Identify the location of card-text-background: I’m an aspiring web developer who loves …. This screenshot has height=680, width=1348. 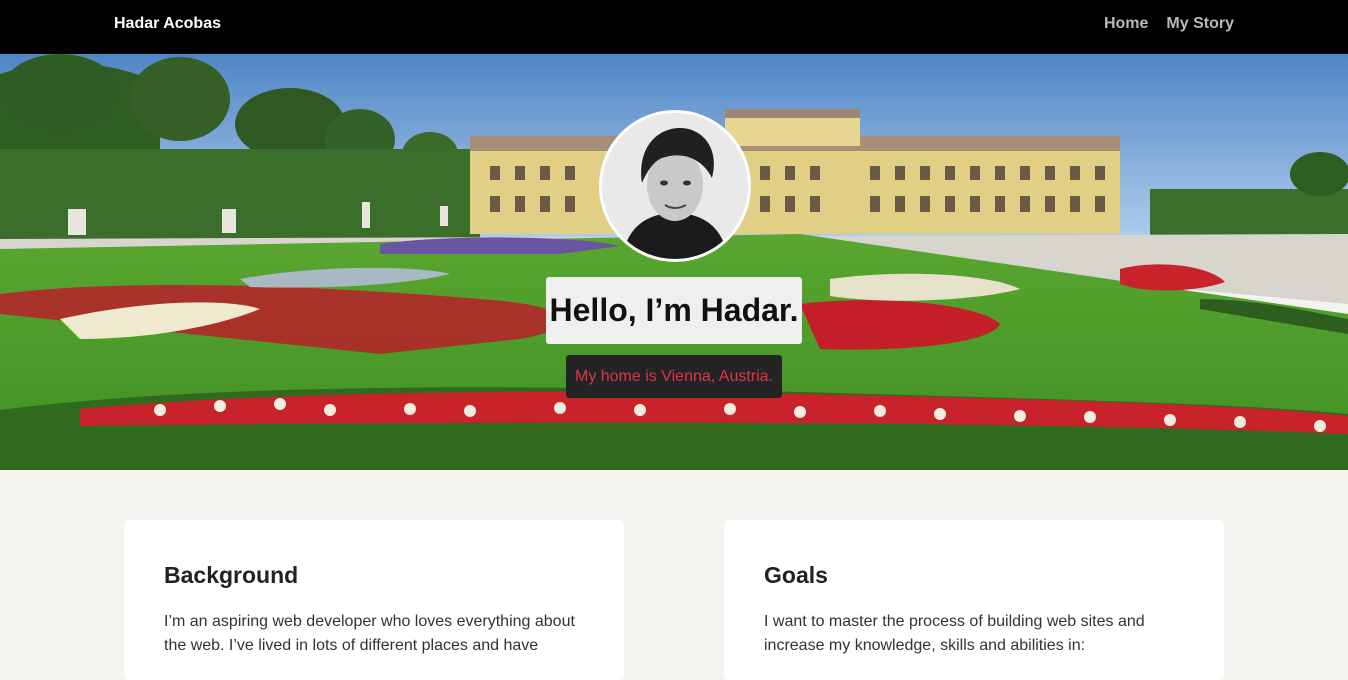
(369, 633).